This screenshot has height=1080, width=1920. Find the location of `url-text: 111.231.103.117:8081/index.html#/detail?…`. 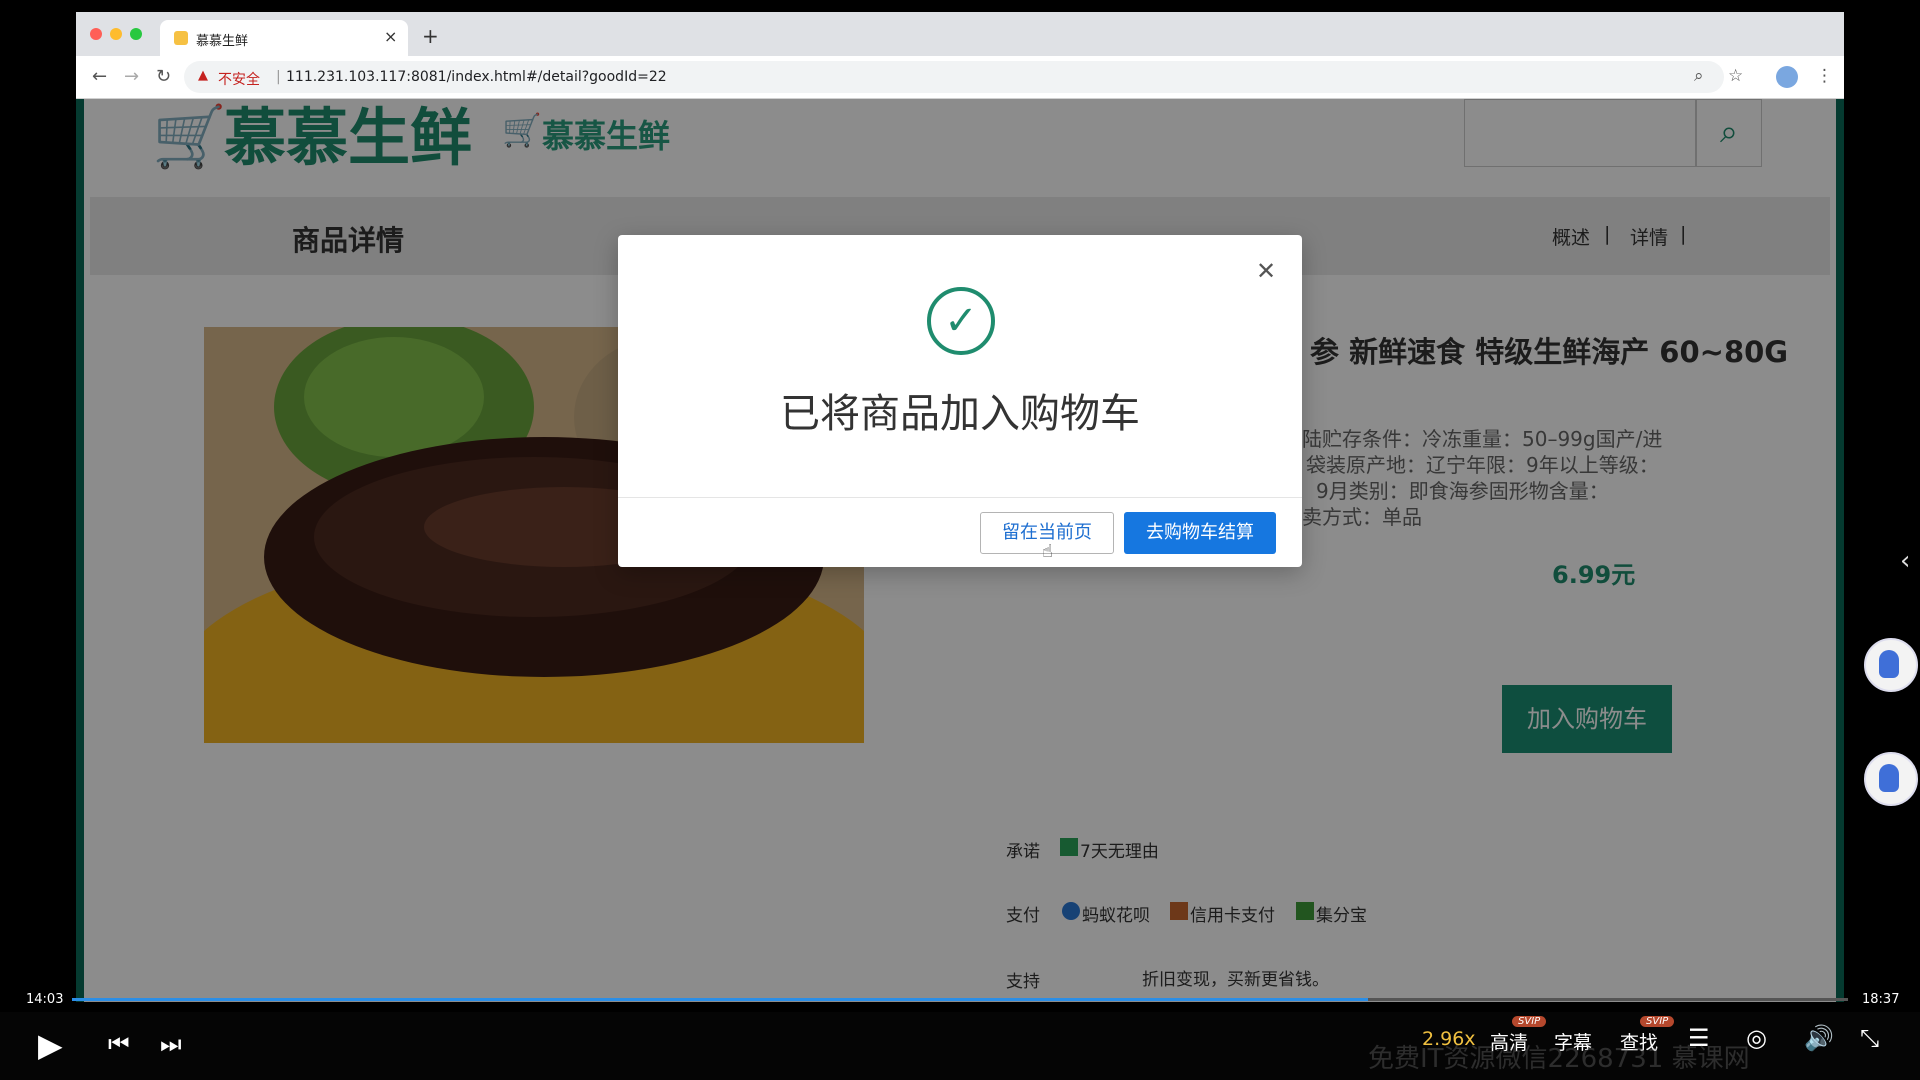

url-text: 111.231.103.117:8081/index.html#/detail?… is located at coordinates (476, 77).